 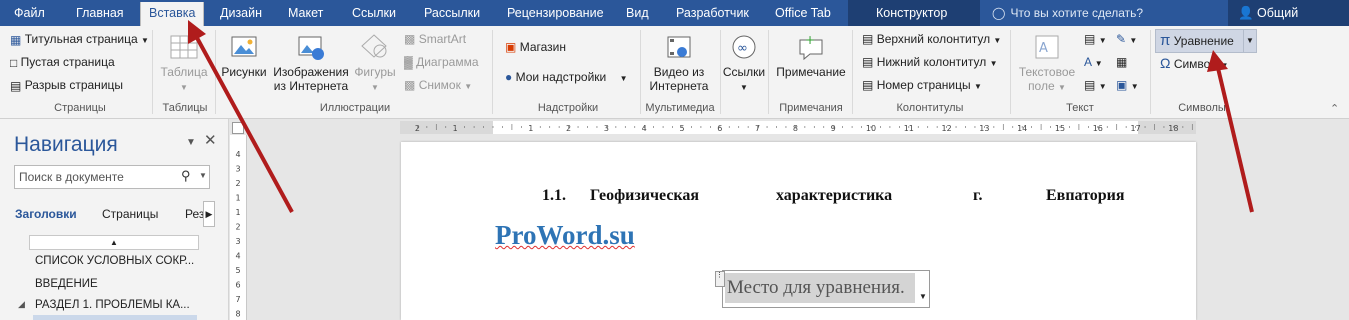 I want to click on collapse-up-icon: ▲, so click(x=114, y=242).